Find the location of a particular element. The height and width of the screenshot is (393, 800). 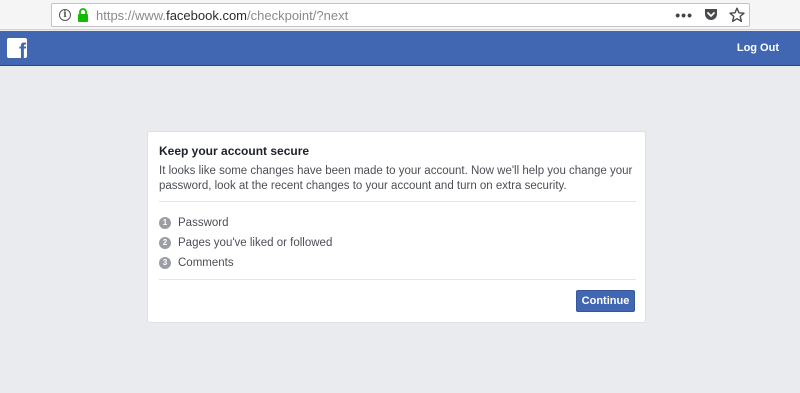

bookmark-star-icon is located at coordinates (737, 15).